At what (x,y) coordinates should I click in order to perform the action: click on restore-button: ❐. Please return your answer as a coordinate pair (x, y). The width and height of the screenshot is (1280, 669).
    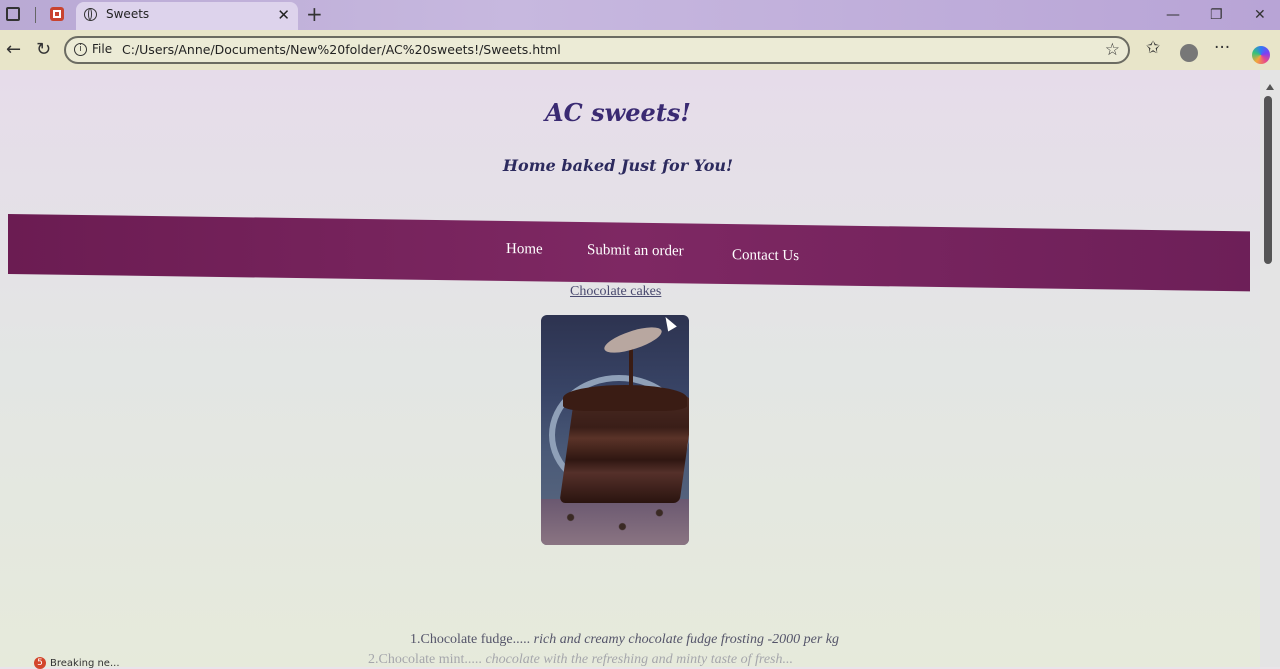
    Looking at the image, I should click on (1216, 15).